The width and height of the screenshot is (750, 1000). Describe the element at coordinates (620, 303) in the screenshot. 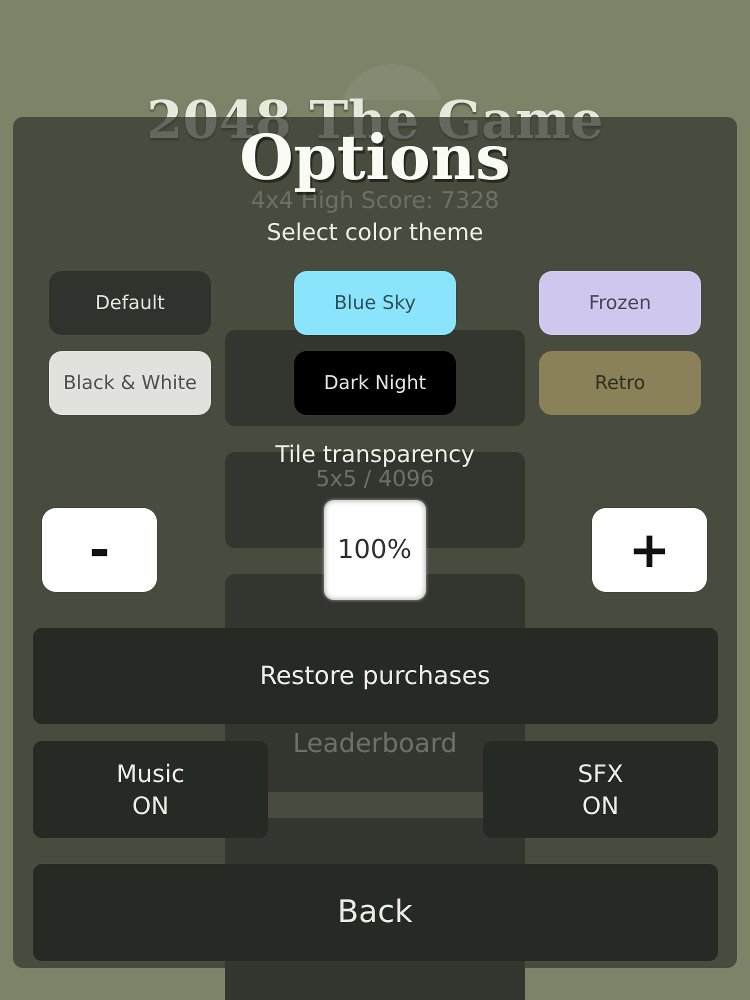

I see `theme-button: Frozen` at that location.